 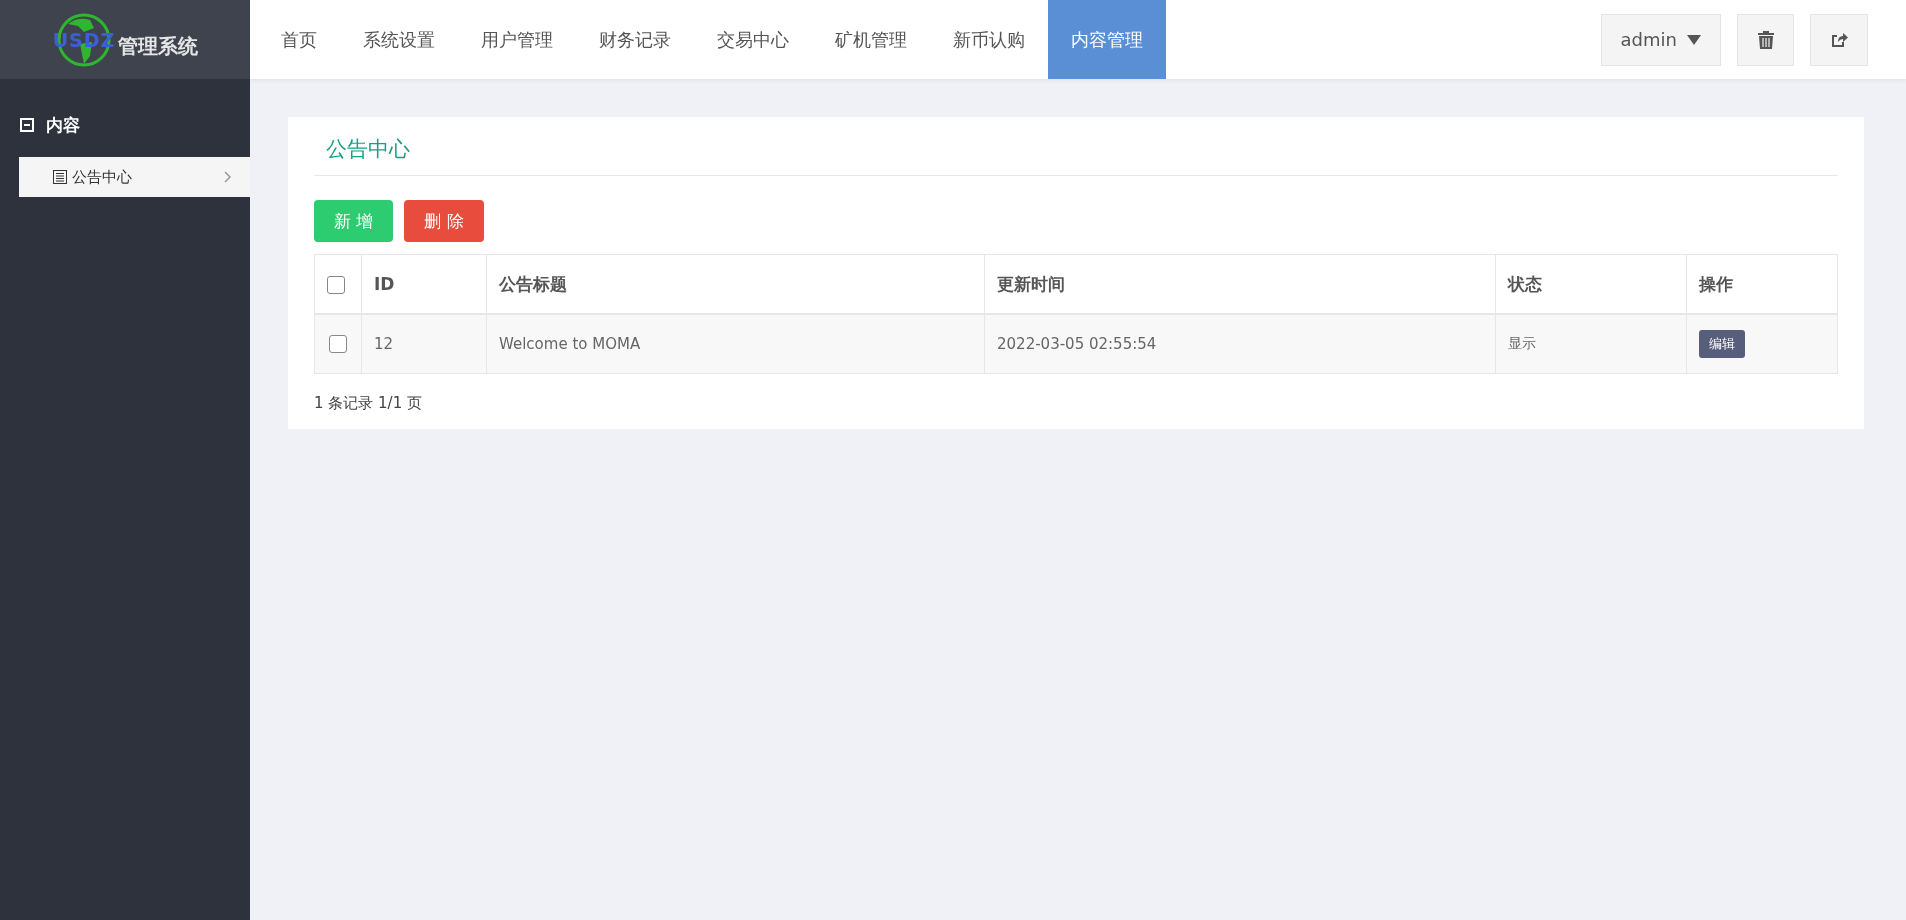 What do you see at coordinates (228, 177) in the screenshot?
I see `chevron-right-icon` at bounding box center [228, 177].